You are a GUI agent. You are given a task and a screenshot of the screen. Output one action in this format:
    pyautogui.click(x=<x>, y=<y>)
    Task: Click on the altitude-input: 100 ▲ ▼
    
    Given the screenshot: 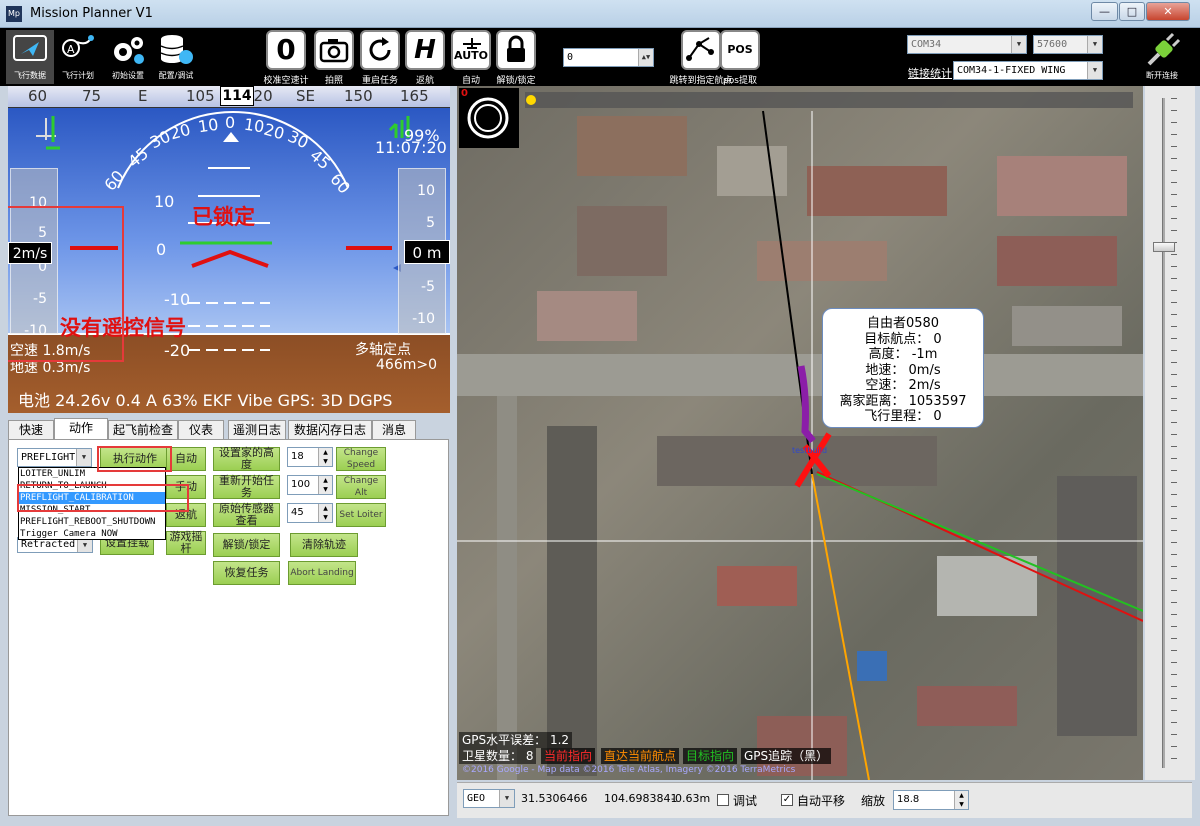 What is the action you would take?
    pyautogui.click(x=310, y=485)
    